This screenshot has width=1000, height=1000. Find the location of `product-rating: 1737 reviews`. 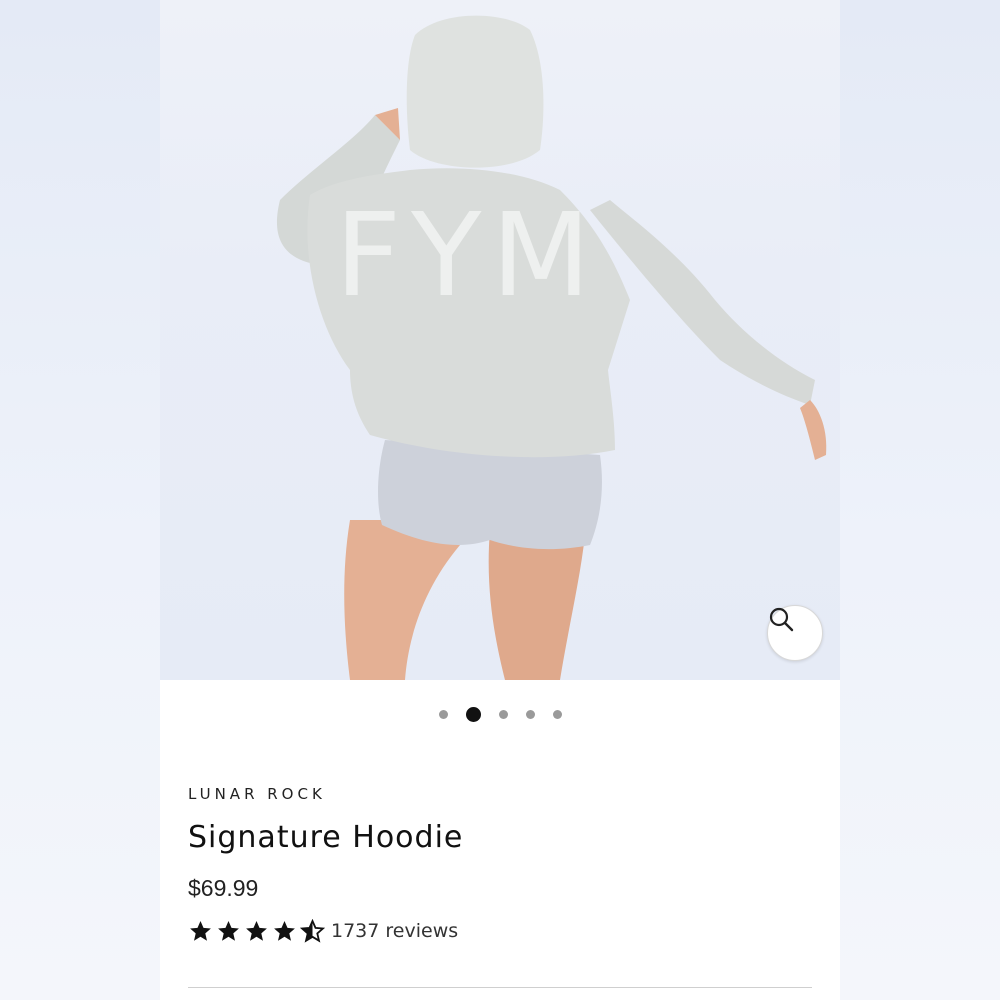

product-rating: 1737 reviews is located at coordinates (323, 931).